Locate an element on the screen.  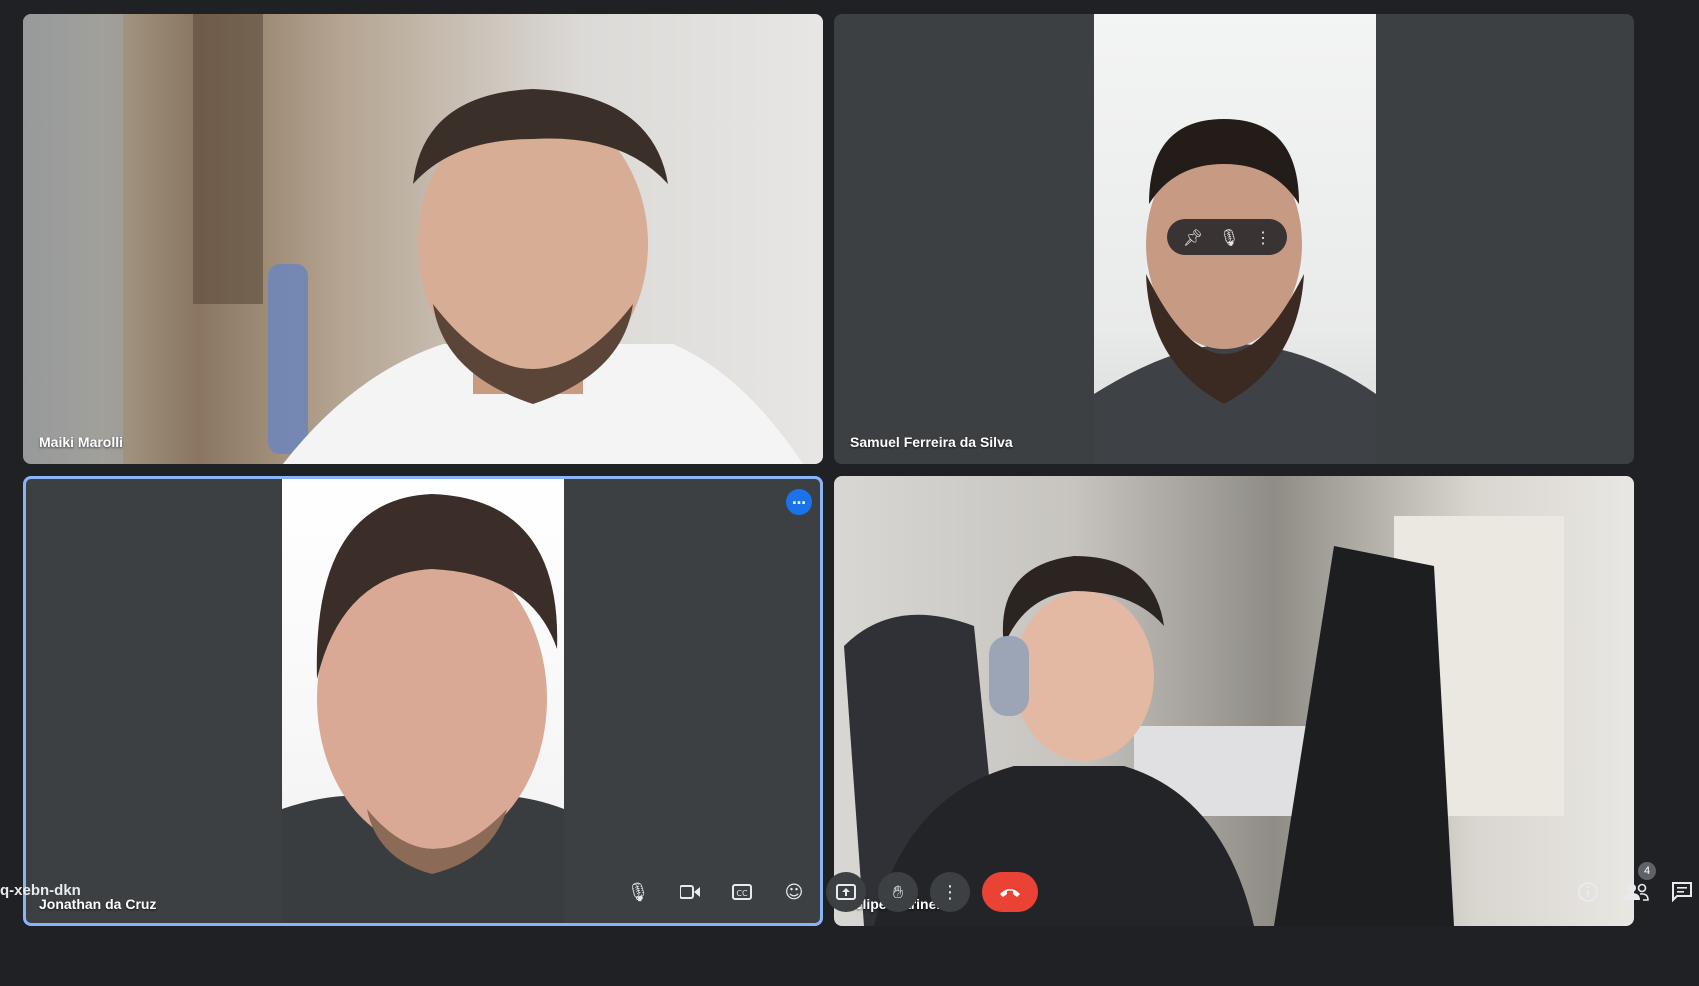
mic-button: 🎙︎ is located at coordinates (638, 892).